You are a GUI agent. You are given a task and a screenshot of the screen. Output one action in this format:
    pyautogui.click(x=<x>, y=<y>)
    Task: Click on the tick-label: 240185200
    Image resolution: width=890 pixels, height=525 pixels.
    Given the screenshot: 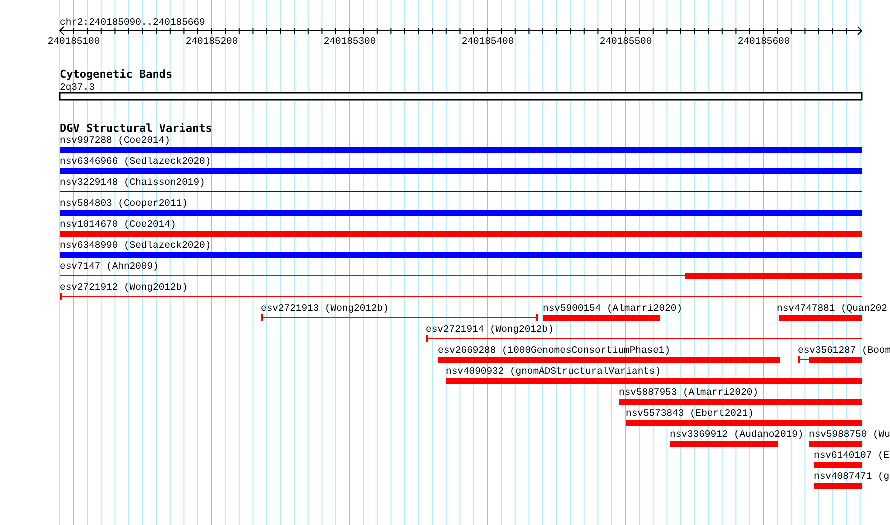 What is the action you would take?
    pyautogui.click(x=212, y=41)
    